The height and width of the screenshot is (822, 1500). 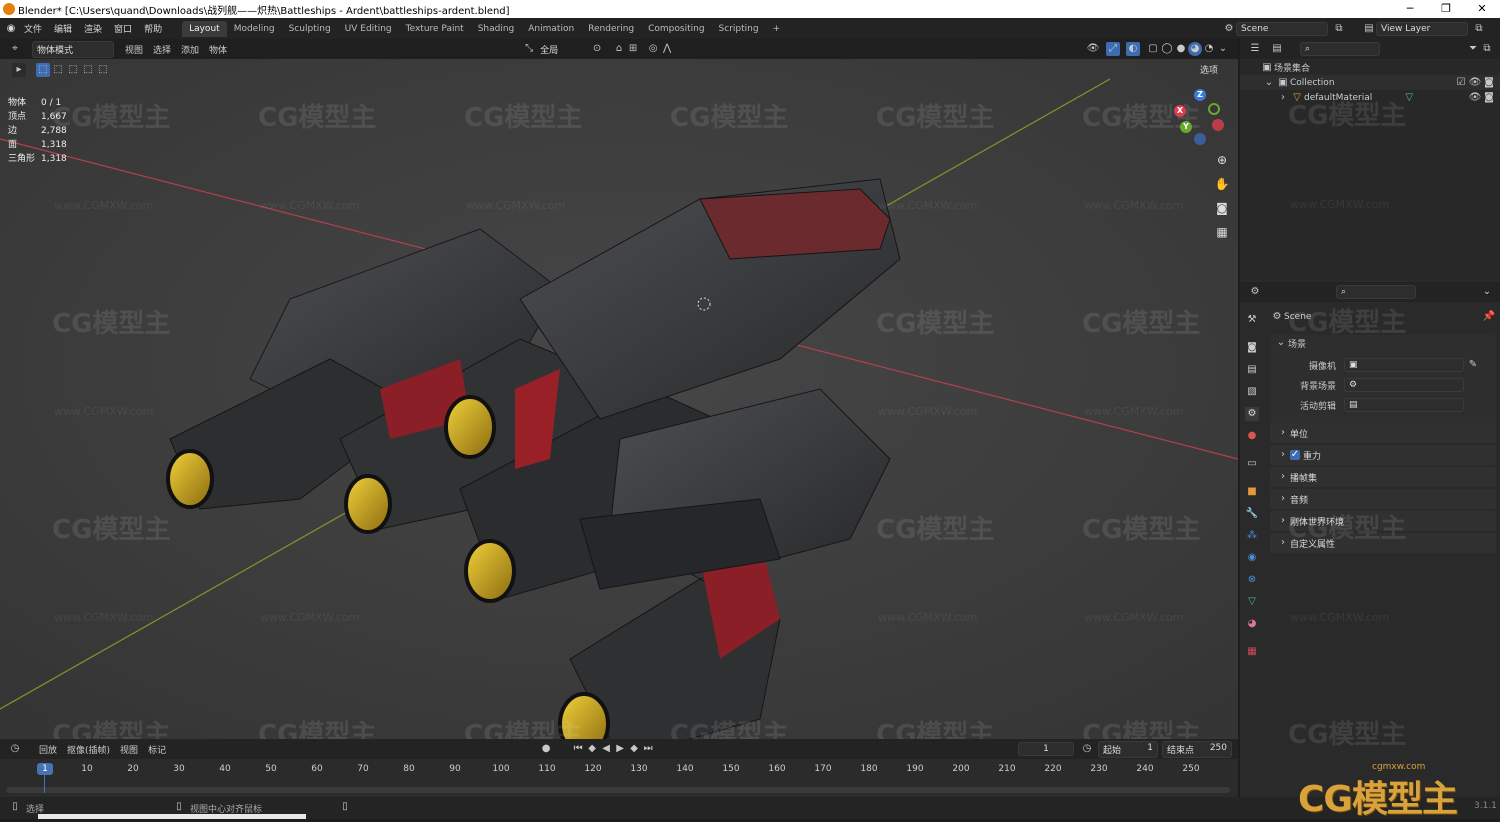 What do you see at coordinates (1252, 464) in the screenshot?
I see `collection-tab-icon: ▭` at bounding box center [1252, 464].